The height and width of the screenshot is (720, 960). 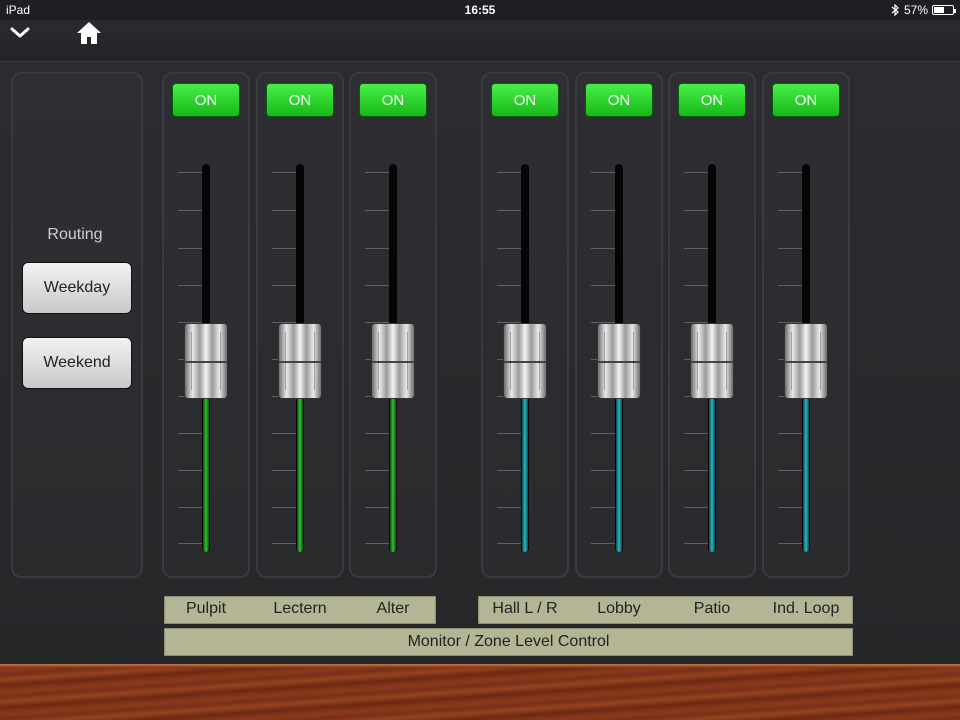 What do you see at coordinates (525, 608) in the screenshot?
I see `channel-label-hall-l-r: Hall L / R` at bounding box center [525, 608].